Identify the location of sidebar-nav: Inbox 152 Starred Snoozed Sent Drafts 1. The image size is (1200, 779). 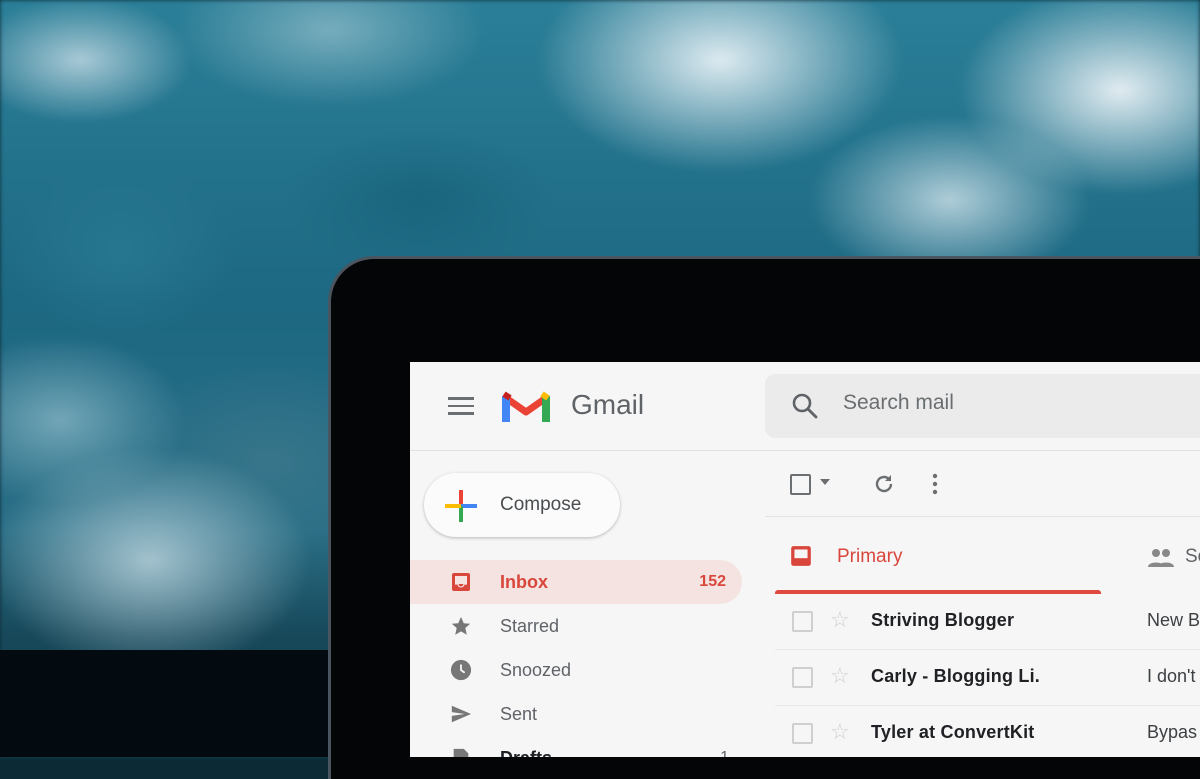
(577, 658).